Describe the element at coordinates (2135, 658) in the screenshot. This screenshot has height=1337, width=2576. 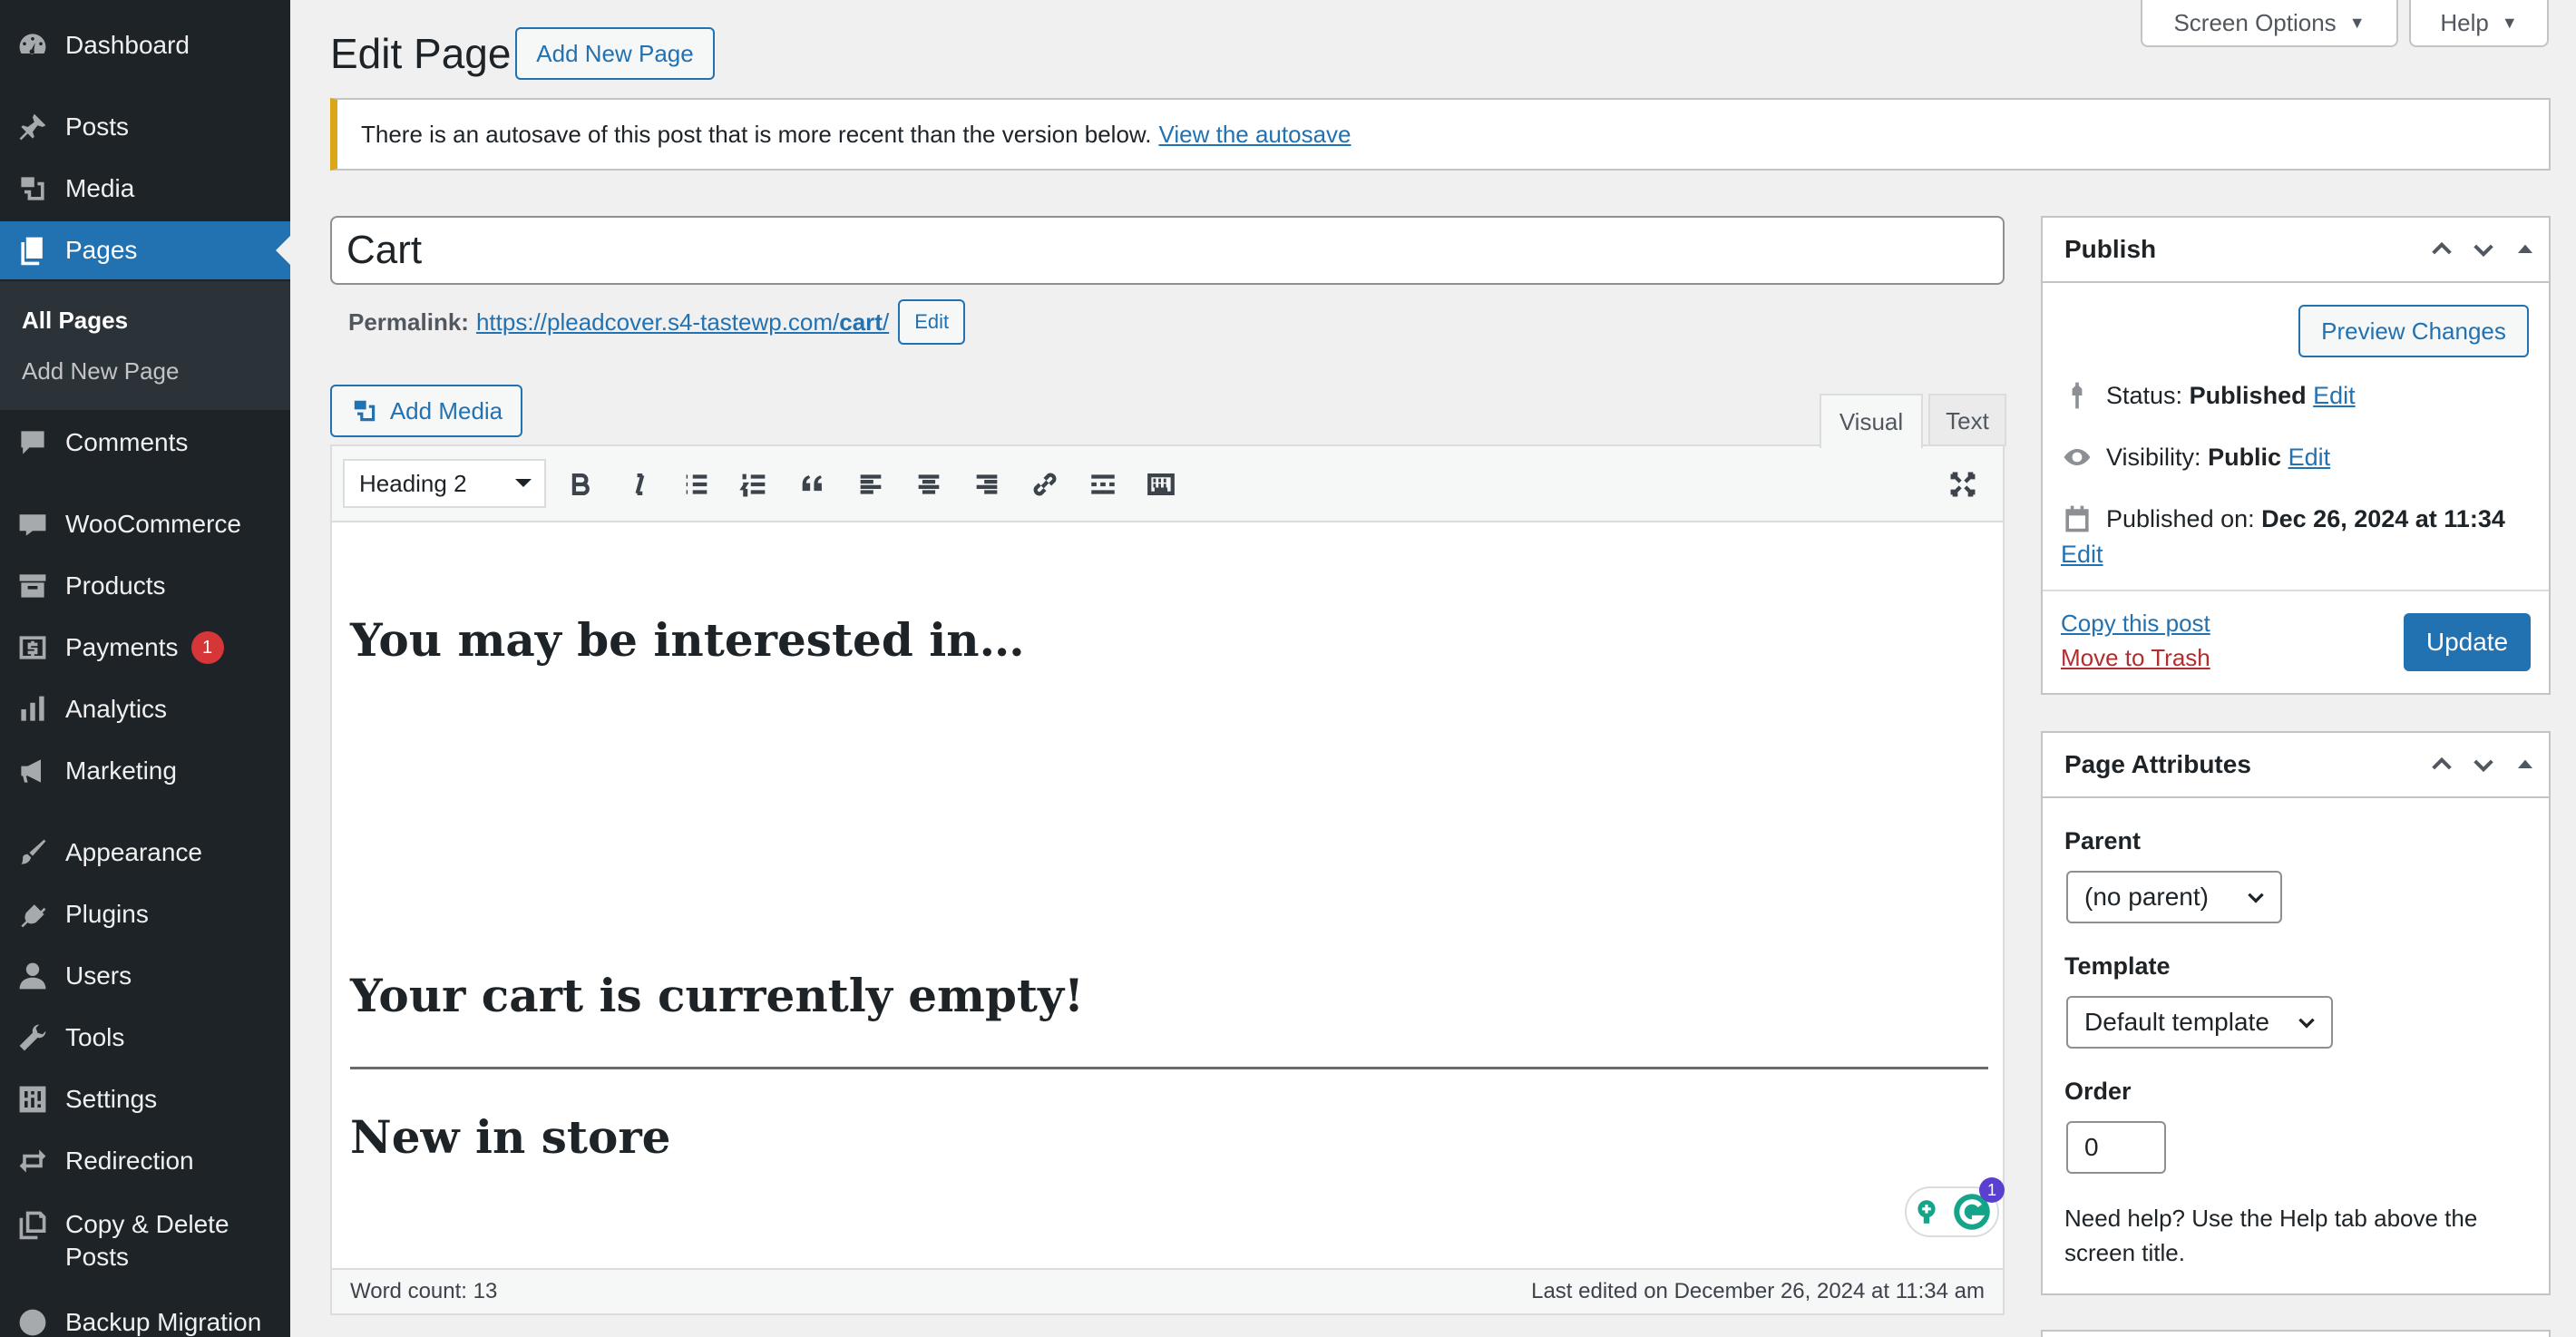
I see `move-to-trash-link: Move to Trash` at that location.